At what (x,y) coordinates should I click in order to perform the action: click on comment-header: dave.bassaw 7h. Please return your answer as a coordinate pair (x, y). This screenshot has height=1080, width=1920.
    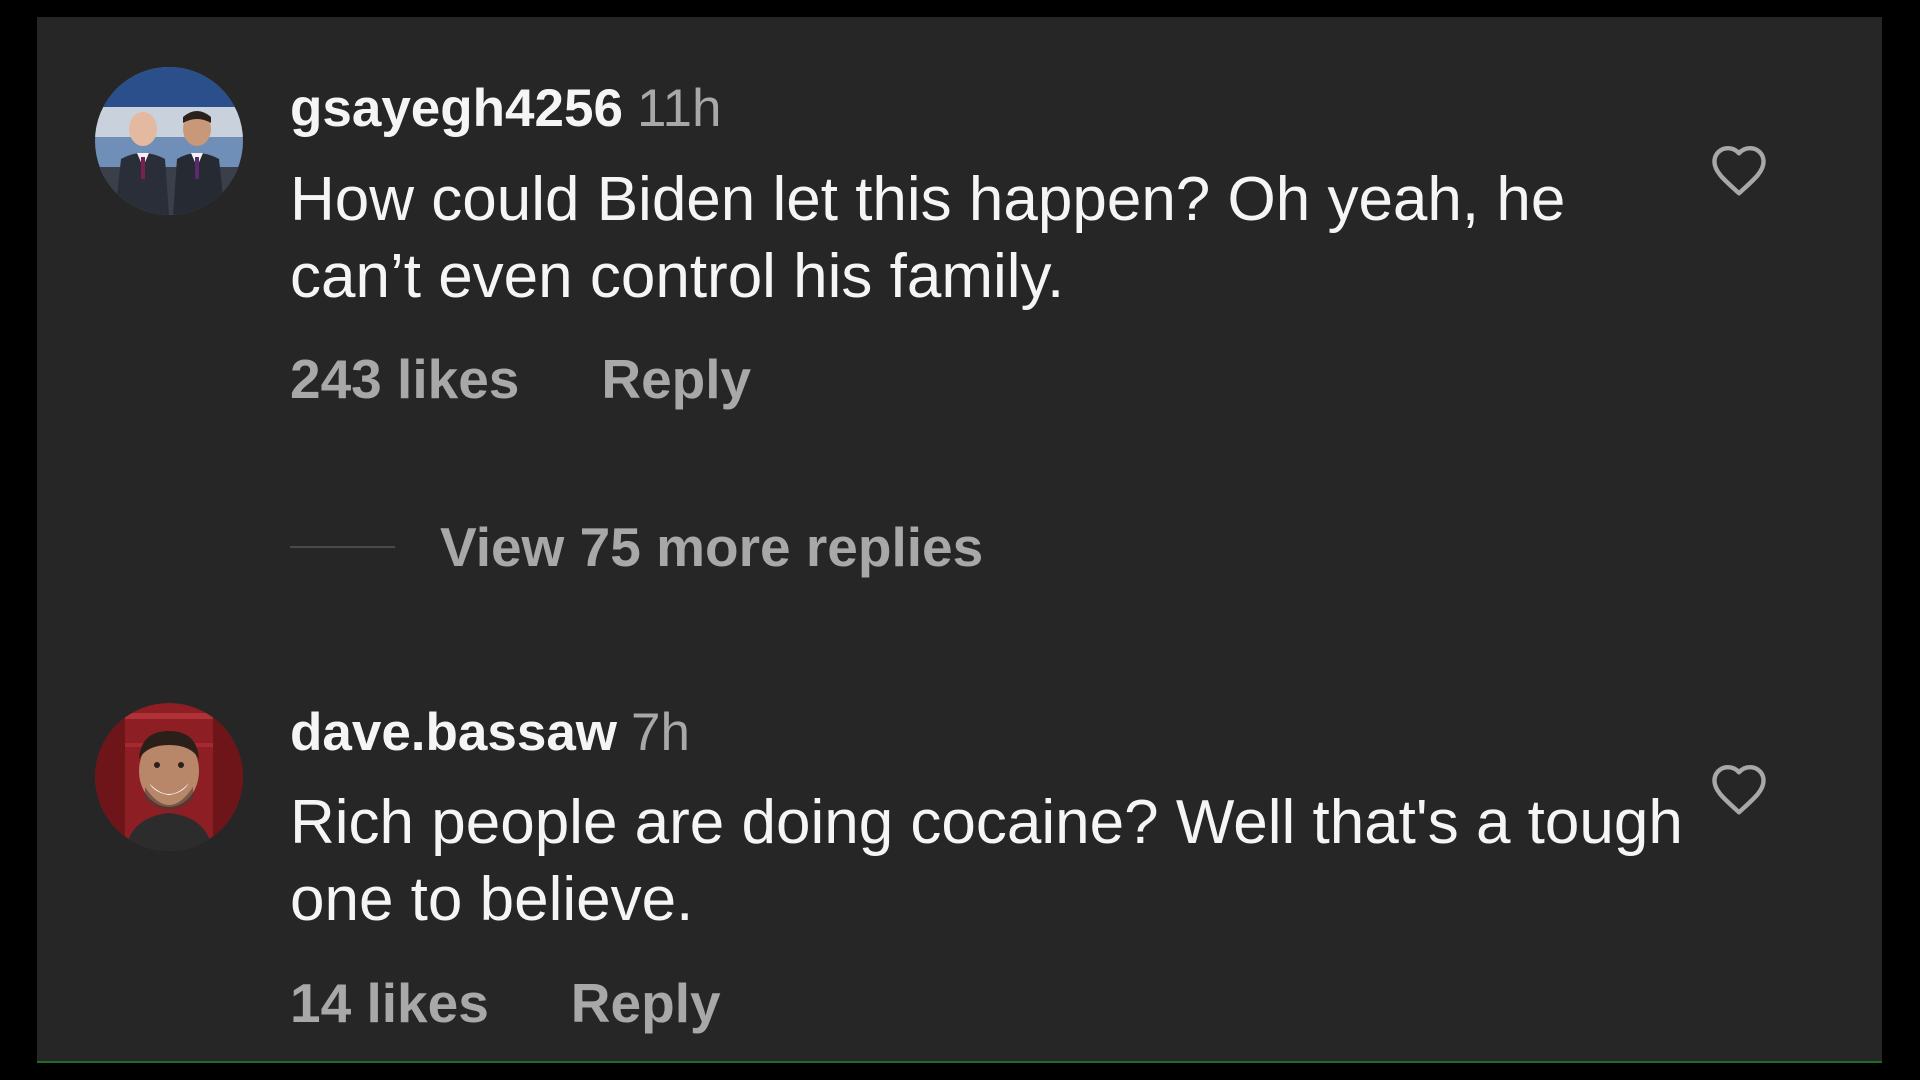
    Looking at the image, I should click on (490, 733).